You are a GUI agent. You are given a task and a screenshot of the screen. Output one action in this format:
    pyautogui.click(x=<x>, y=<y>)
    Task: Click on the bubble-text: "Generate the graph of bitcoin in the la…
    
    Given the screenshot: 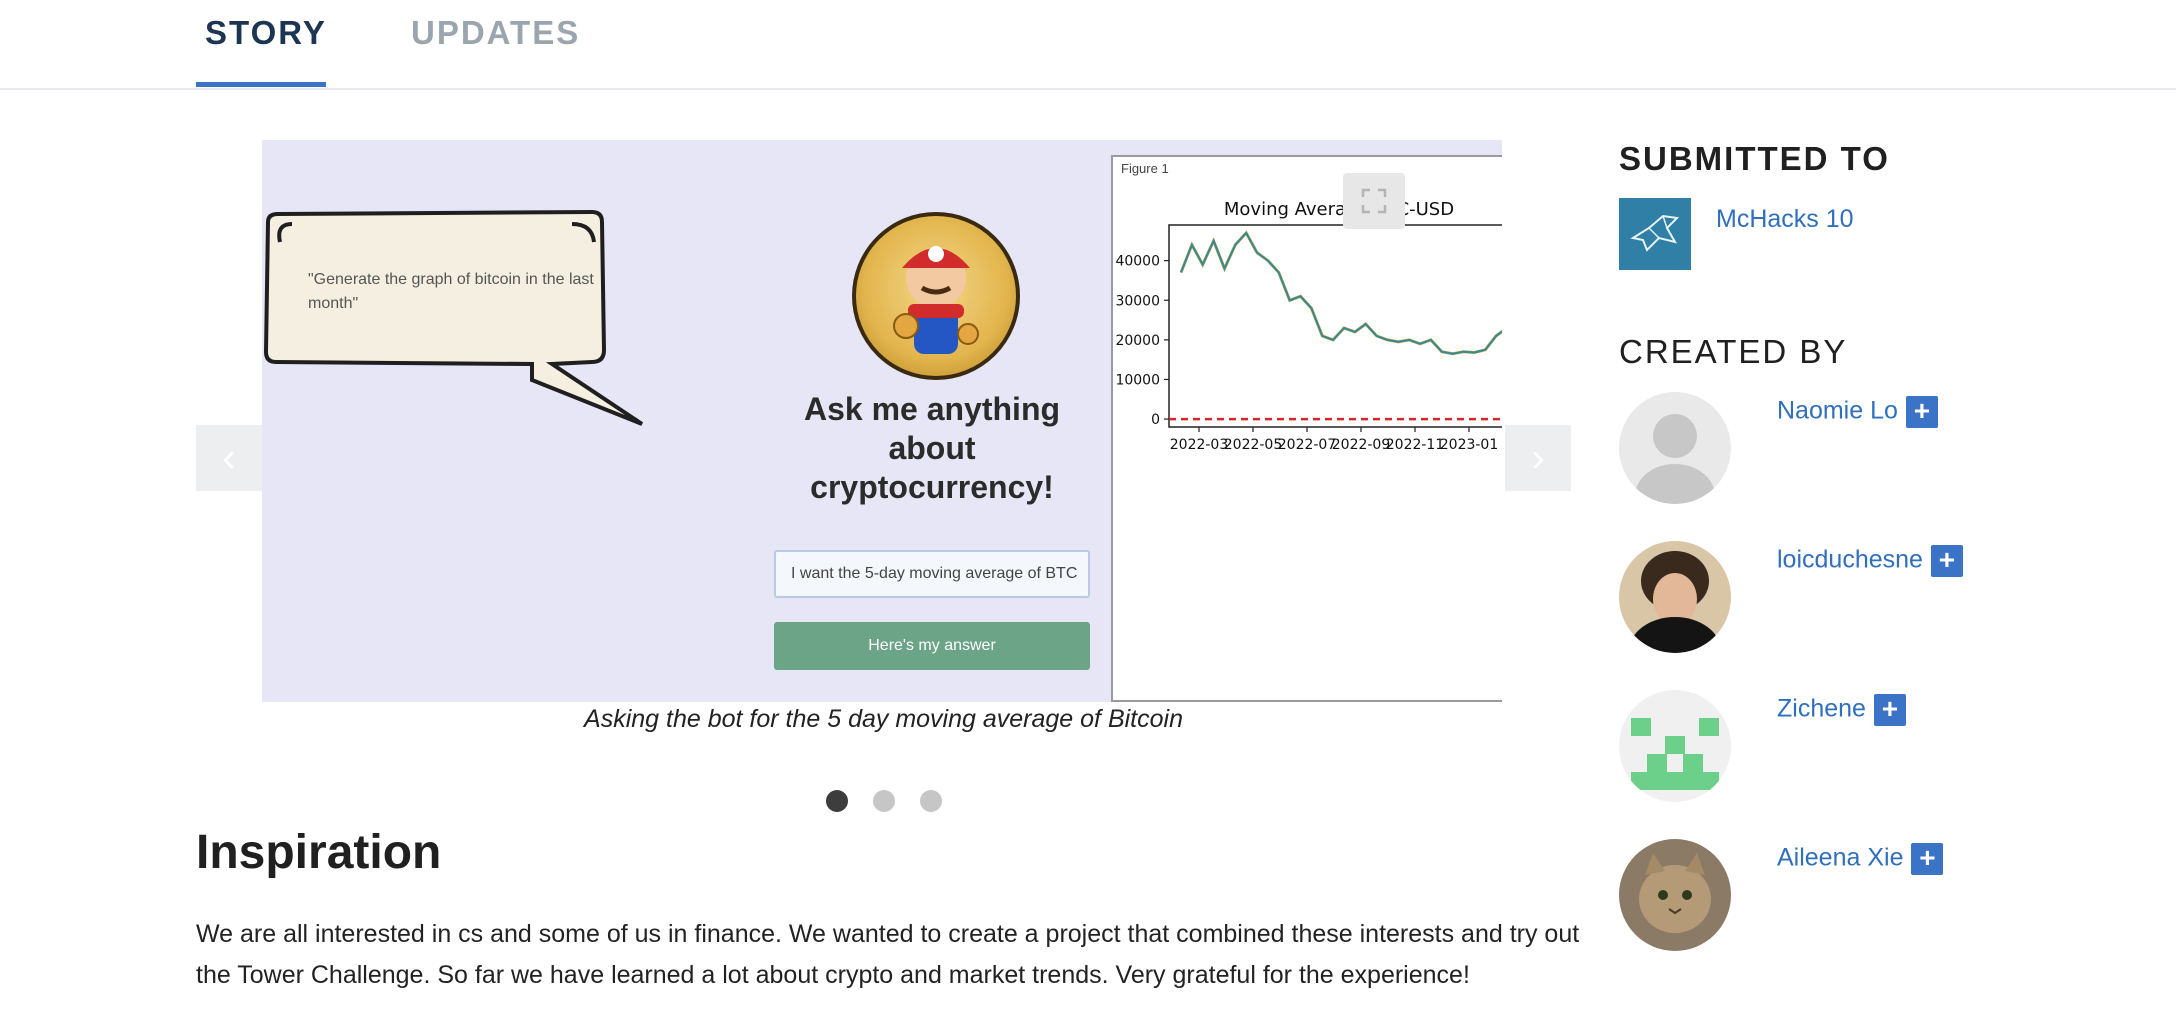 What is the action you would take?
    pyautogui.click(x=451, y=291)
    